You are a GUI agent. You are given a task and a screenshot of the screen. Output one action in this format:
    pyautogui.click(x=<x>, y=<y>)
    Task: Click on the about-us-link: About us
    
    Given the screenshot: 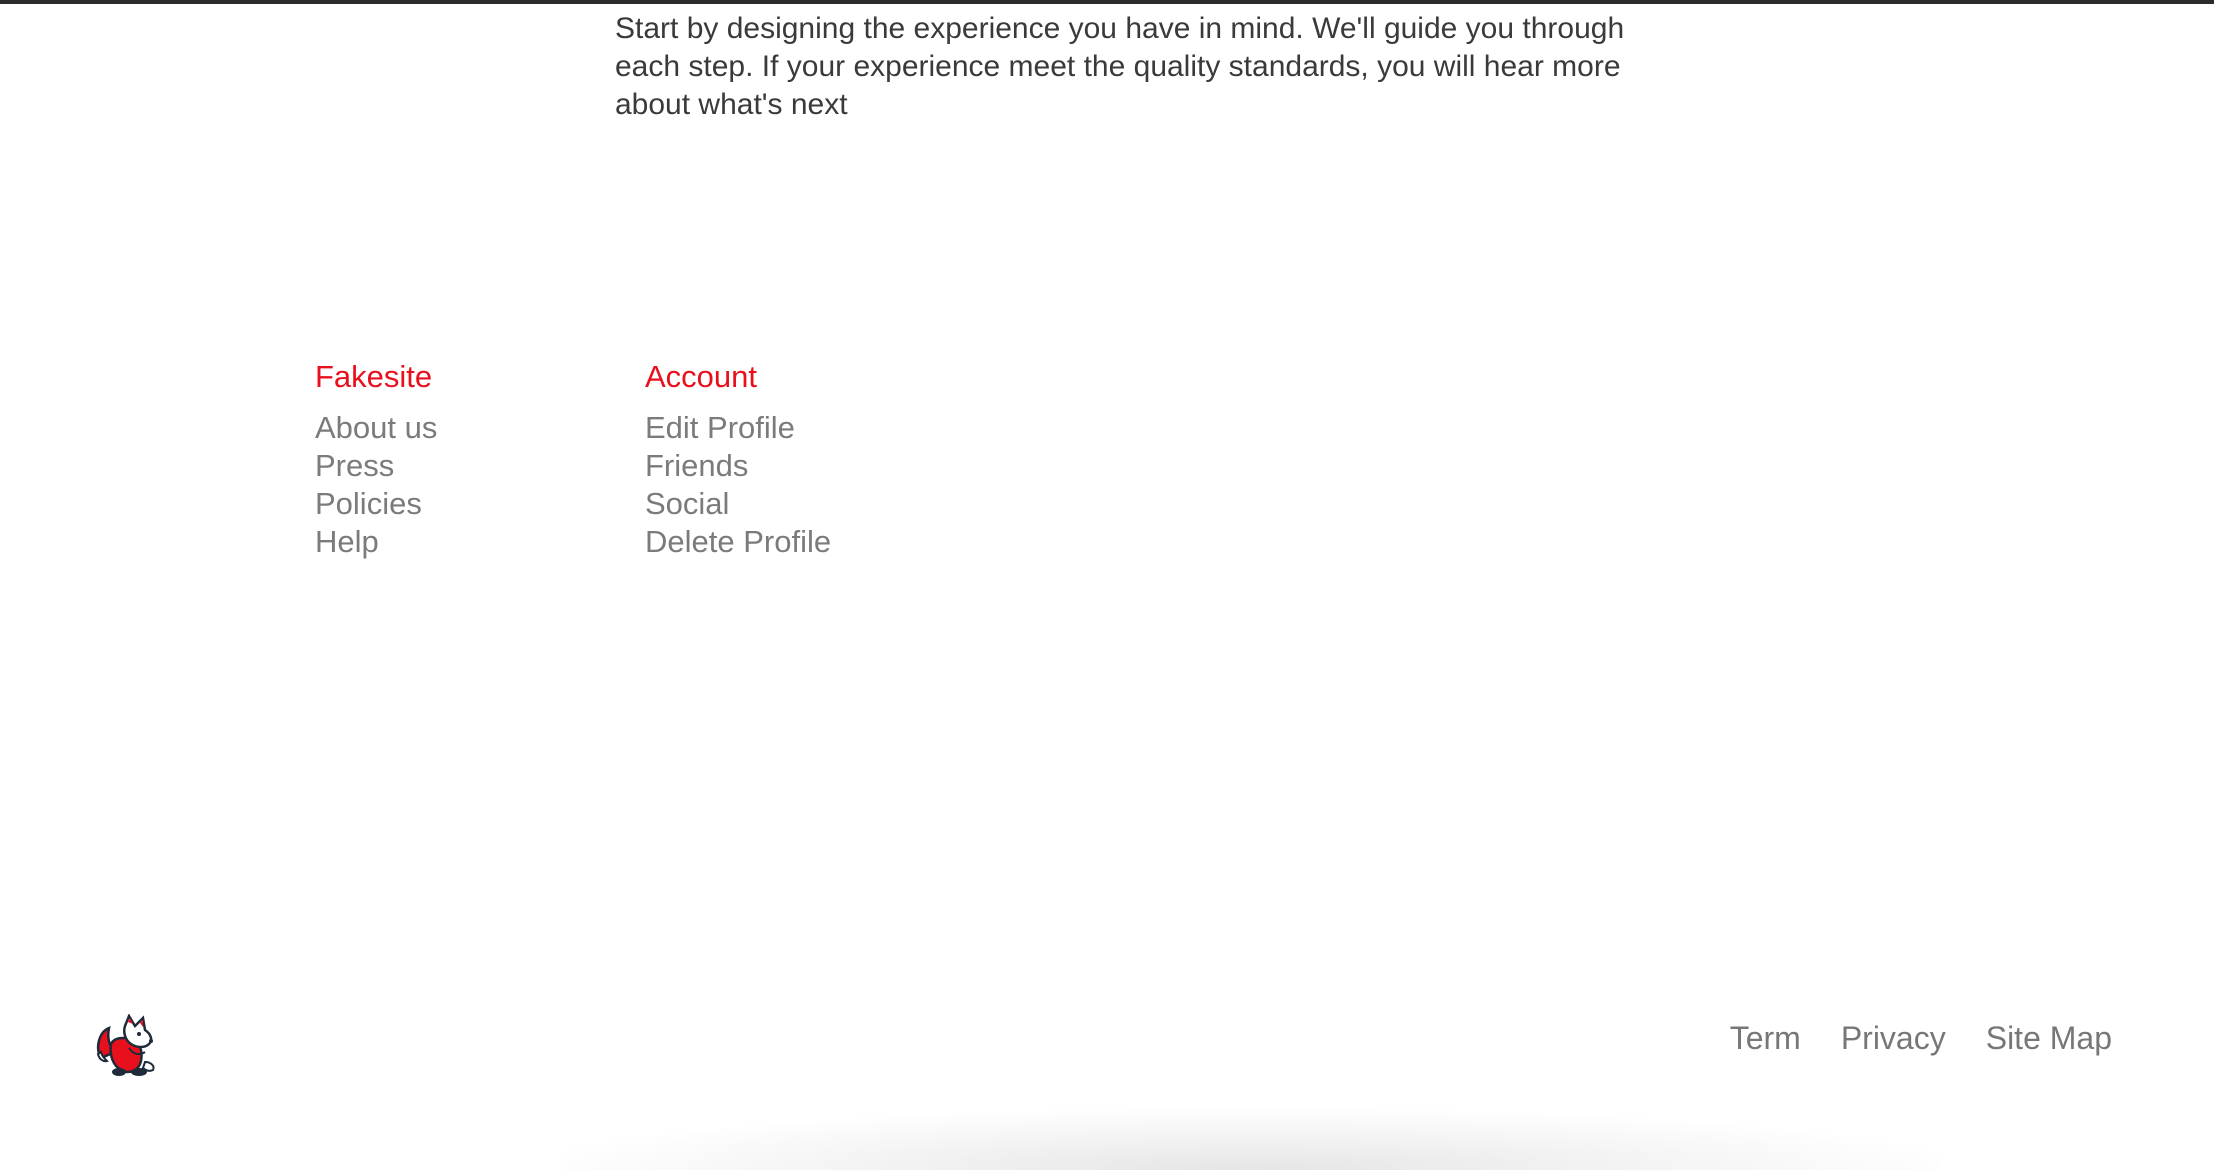 What is the action you would take?
    pyautogui.click(x=376, y=428)
    